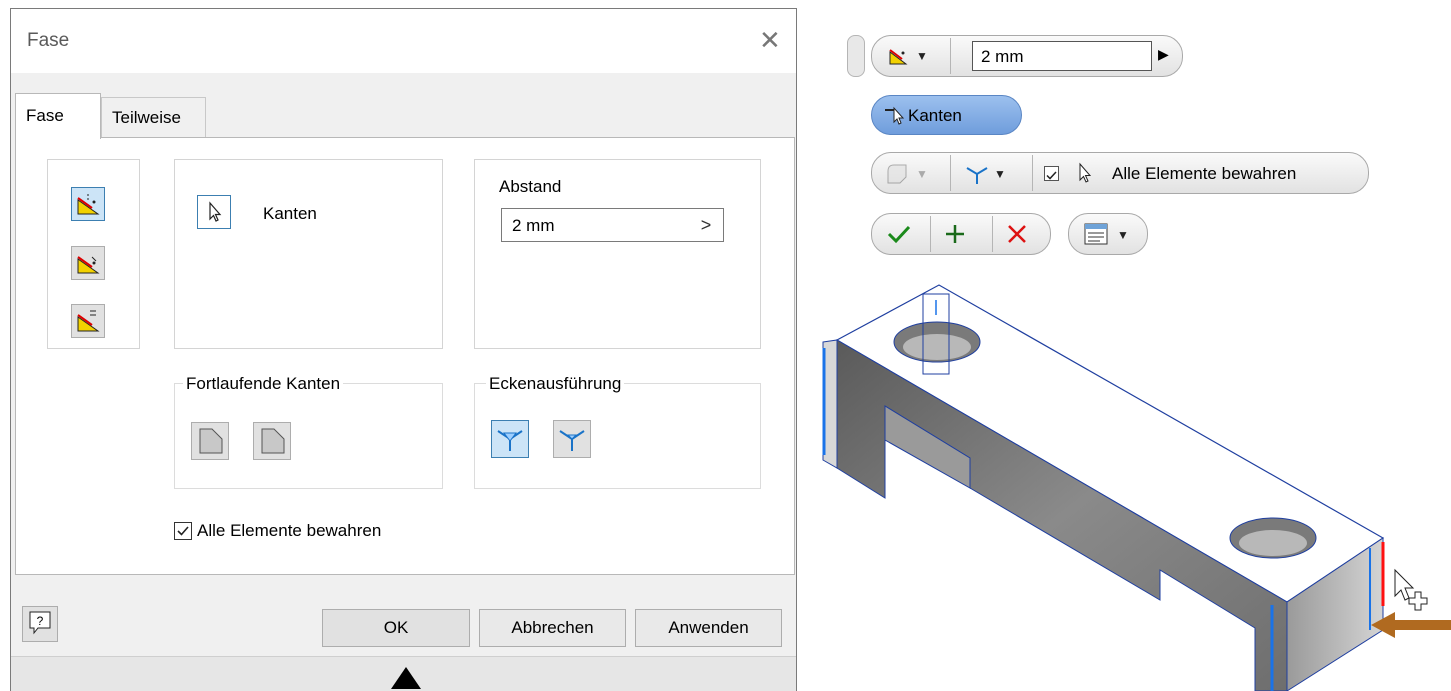 Image resolution: width=1451 pixels, height=691 pixels. What do you see at coordinates (406, 678) in the screenshot?
I see `pointer-triangle-icon` at bounding box center [406, 678].